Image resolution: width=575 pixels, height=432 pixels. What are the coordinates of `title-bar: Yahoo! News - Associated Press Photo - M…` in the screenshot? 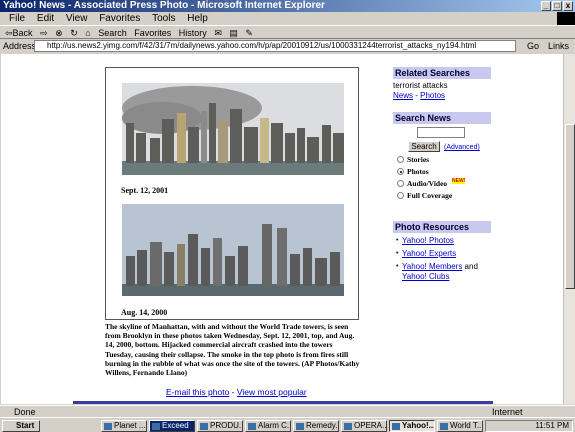 It's located at (287, 6).